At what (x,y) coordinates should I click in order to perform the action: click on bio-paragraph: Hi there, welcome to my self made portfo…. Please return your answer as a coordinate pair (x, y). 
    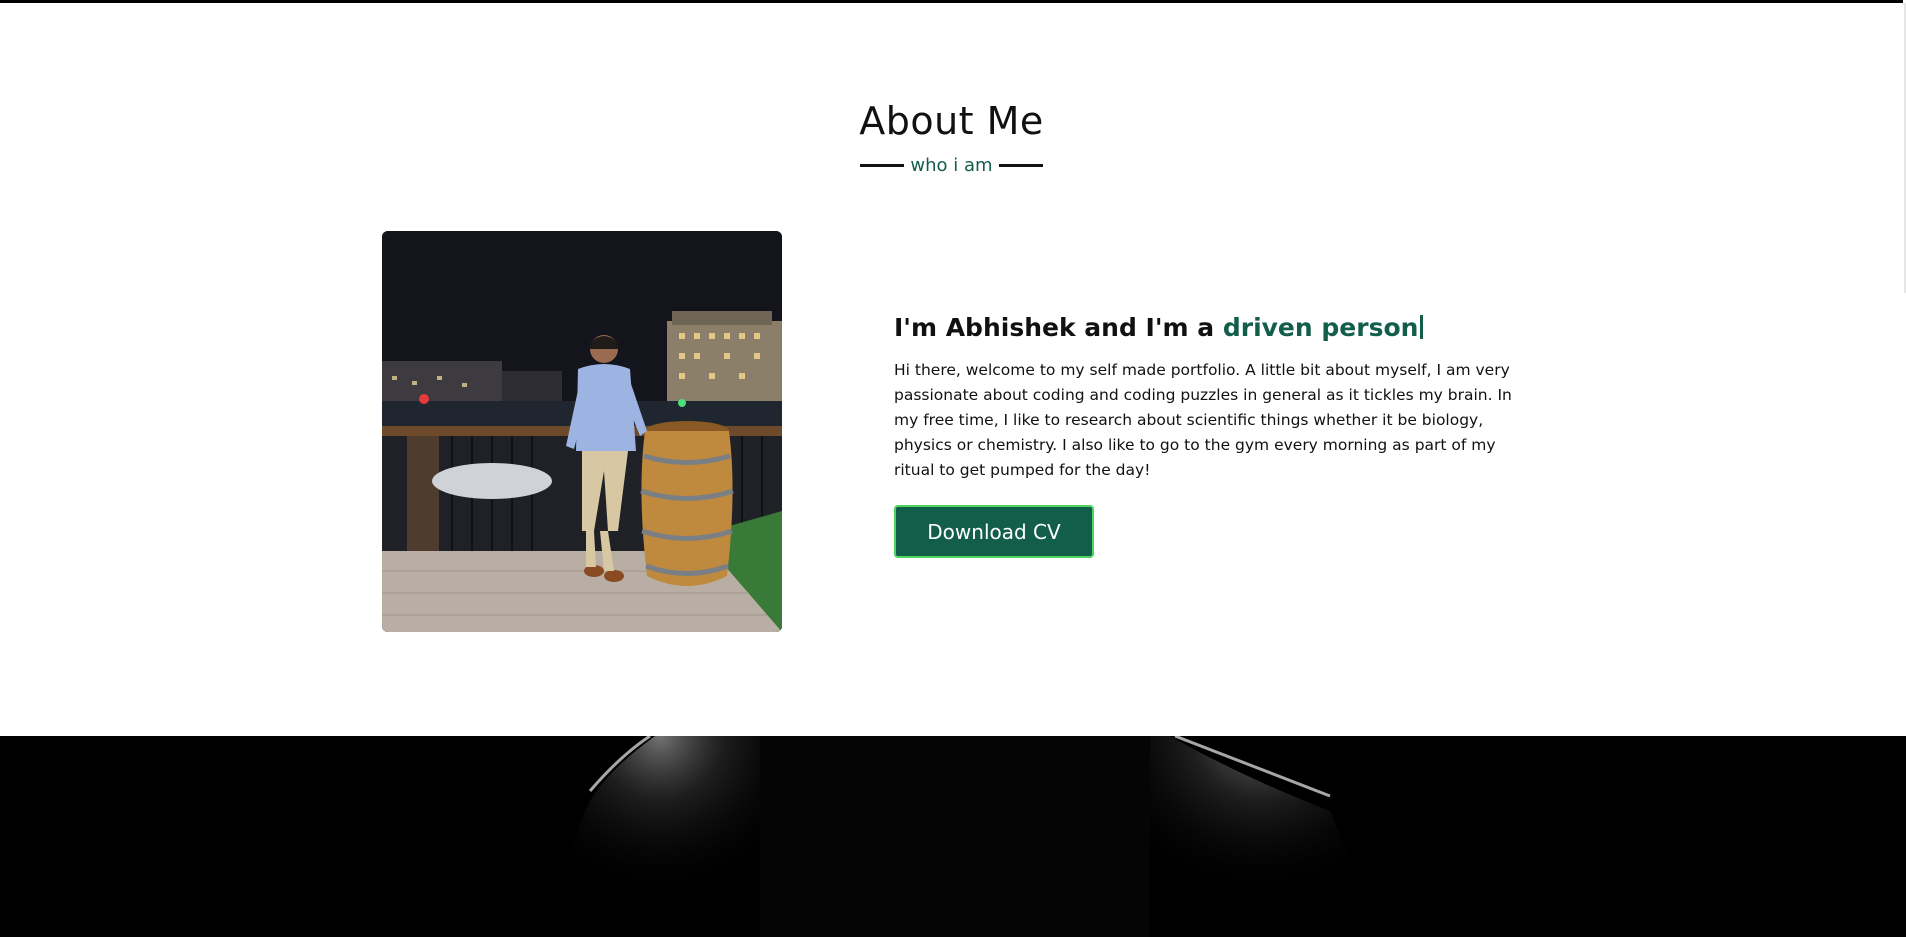
    Looking at the image, I should click on (1203, 420).